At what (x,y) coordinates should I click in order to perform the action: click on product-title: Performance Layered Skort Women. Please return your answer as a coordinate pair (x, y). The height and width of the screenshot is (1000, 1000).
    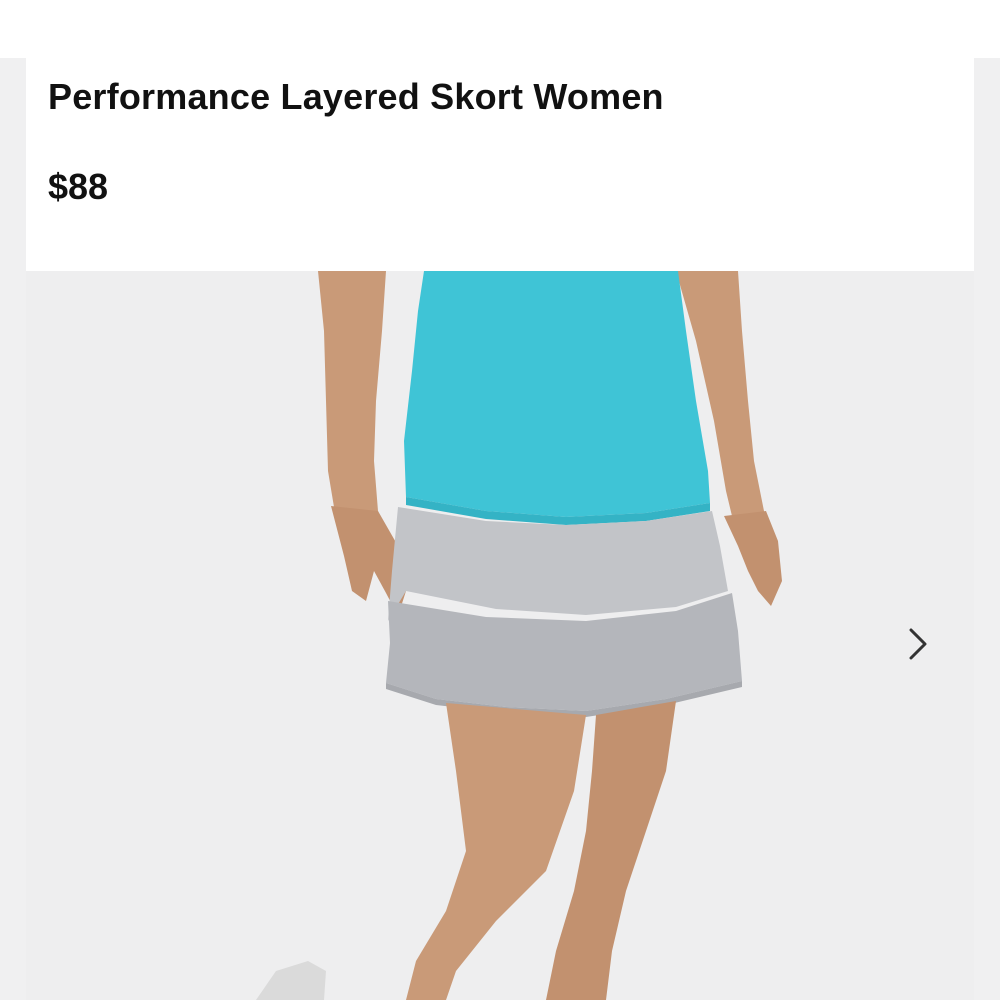
    Looking at the image, I should click on (356, 96).